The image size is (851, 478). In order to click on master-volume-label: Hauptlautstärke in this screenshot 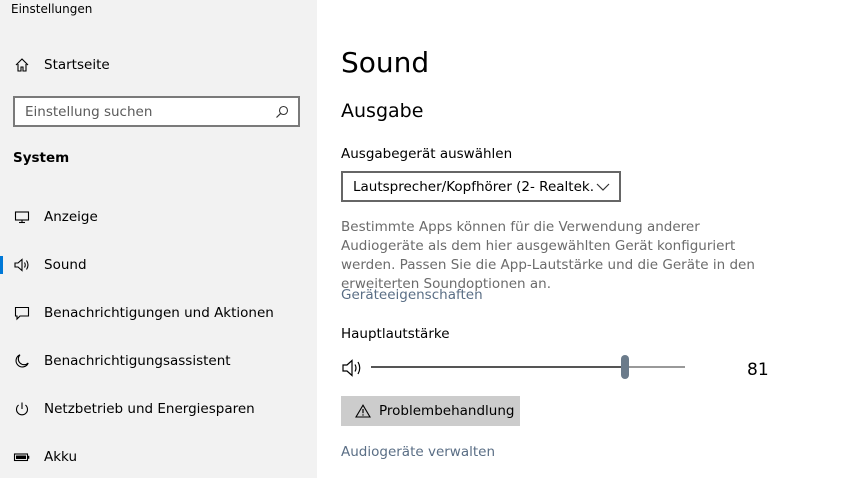, I will do `click(395, 334)`.